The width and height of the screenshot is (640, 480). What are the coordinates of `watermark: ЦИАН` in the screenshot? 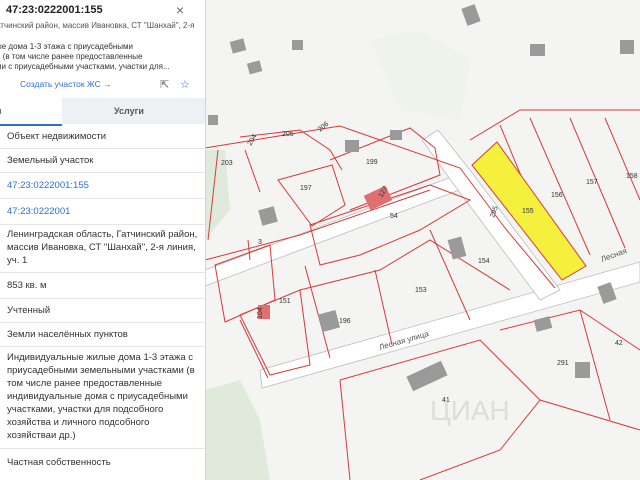 It's located at (470, 410).